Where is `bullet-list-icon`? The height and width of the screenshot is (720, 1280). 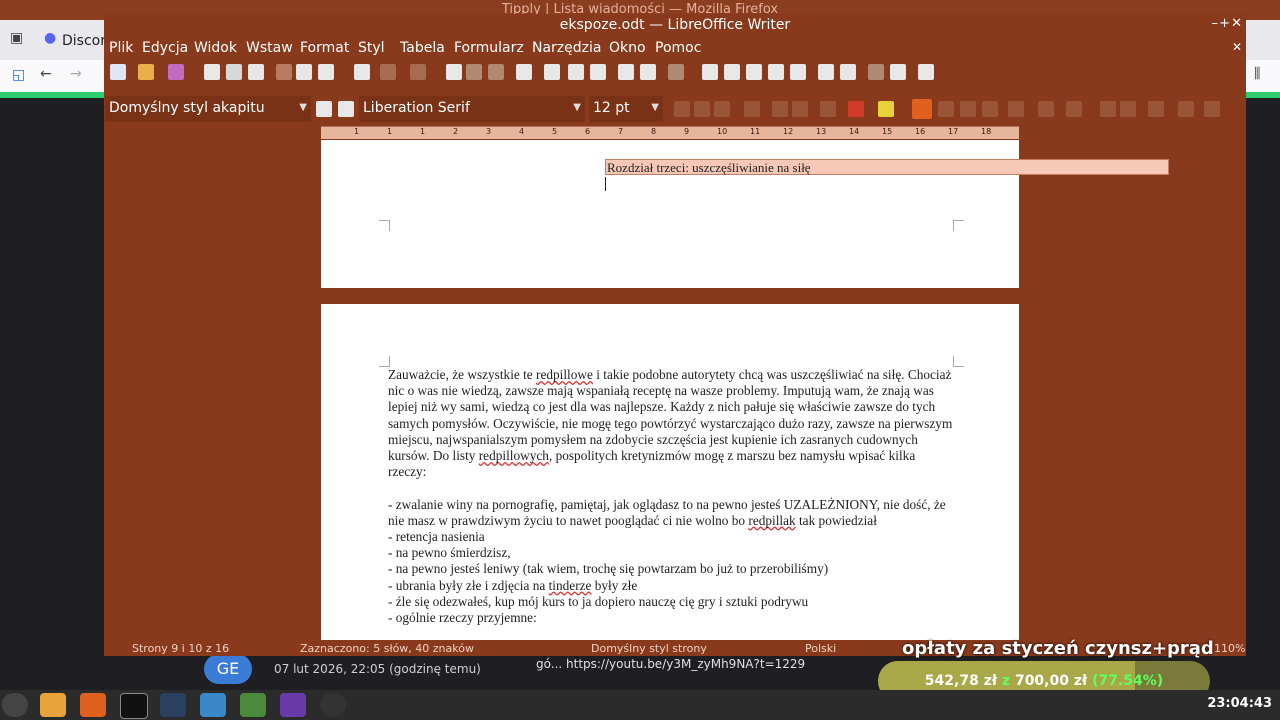
bullet-list-icon is located at coordinates (1016, 109).